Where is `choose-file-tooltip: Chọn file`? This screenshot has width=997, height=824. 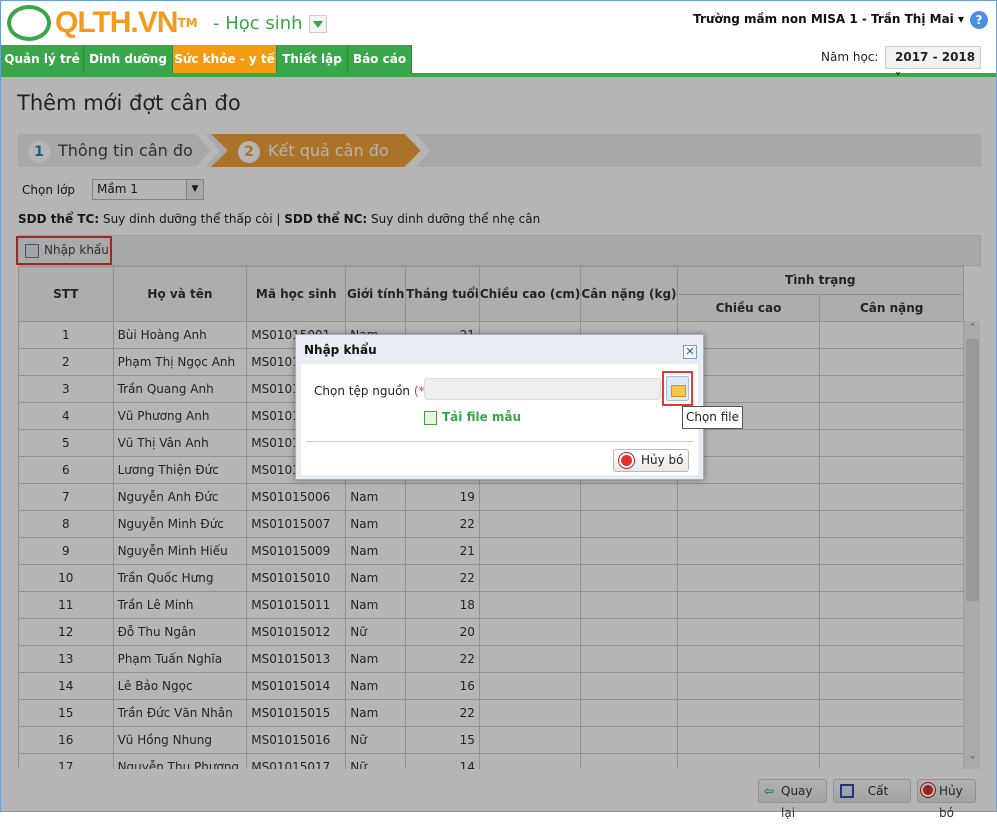 choose-file-tooltip: Chọn file is located at coordinates (712, 417).